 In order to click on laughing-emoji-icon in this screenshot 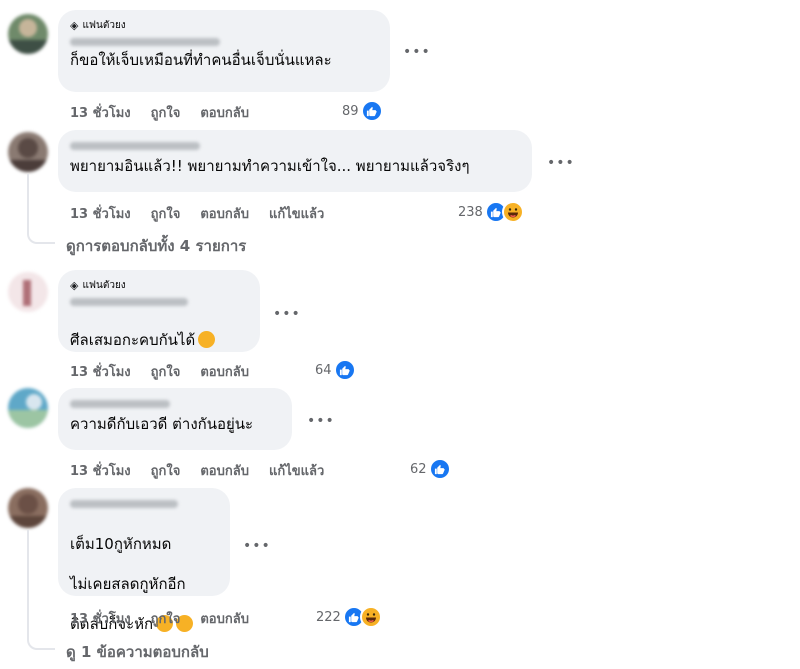, I will do `click(207, 339)`.